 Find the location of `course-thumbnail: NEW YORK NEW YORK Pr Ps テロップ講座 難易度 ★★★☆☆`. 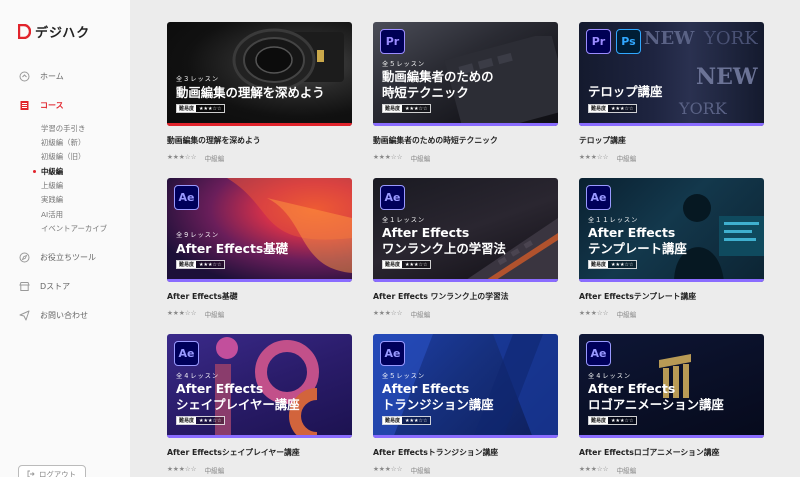

course-thumbnail: NEW YORK NEW YORK Pr Ps テロップ講座 難易度 ★★★☆☆ is located at coordinates (671, 74).